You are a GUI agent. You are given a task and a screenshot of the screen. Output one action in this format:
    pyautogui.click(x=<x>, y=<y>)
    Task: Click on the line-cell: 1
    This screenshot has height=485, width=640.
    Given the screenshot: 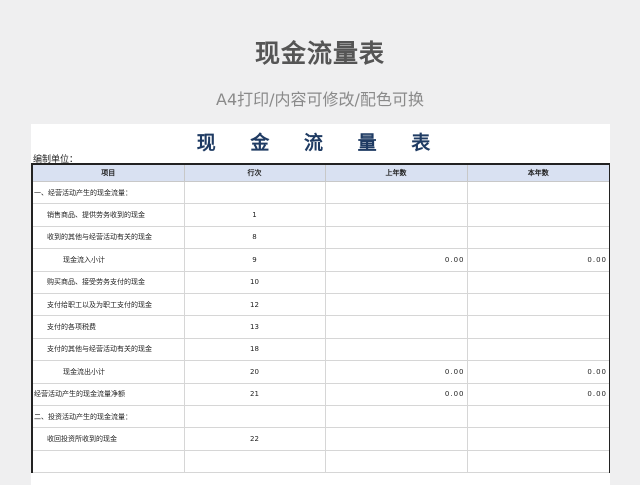 What is the action you would take?
    pyautogui.click(x=254, y=215)
    